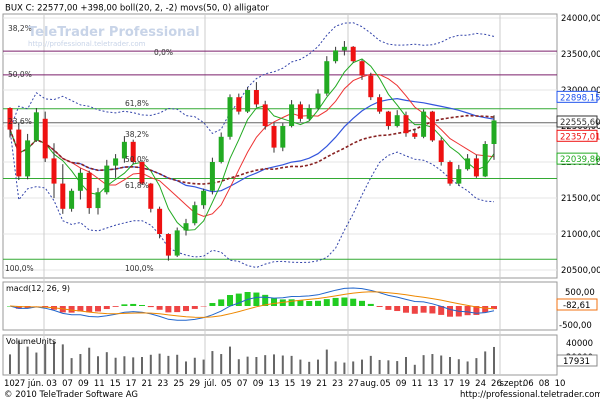 Image resolution: width=600 pixels, height=404 pixels. I want to click on x-tick-label: 05, so click(226, 384).